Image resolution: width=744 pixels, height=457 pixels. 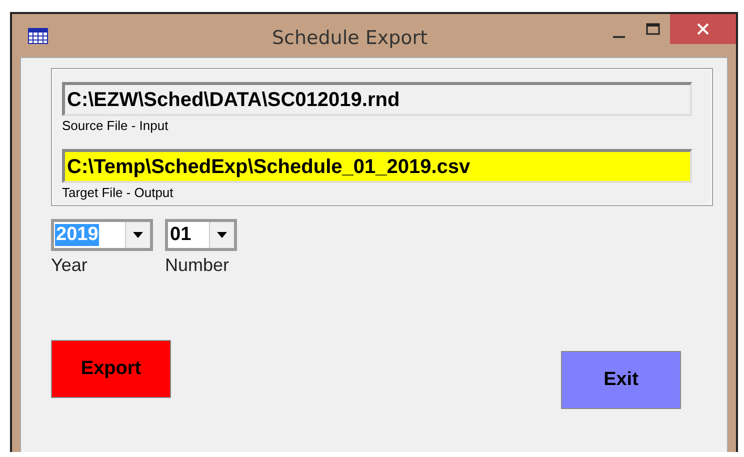 I want to click on dropdown-label: Number, so click(x=197, y=265).